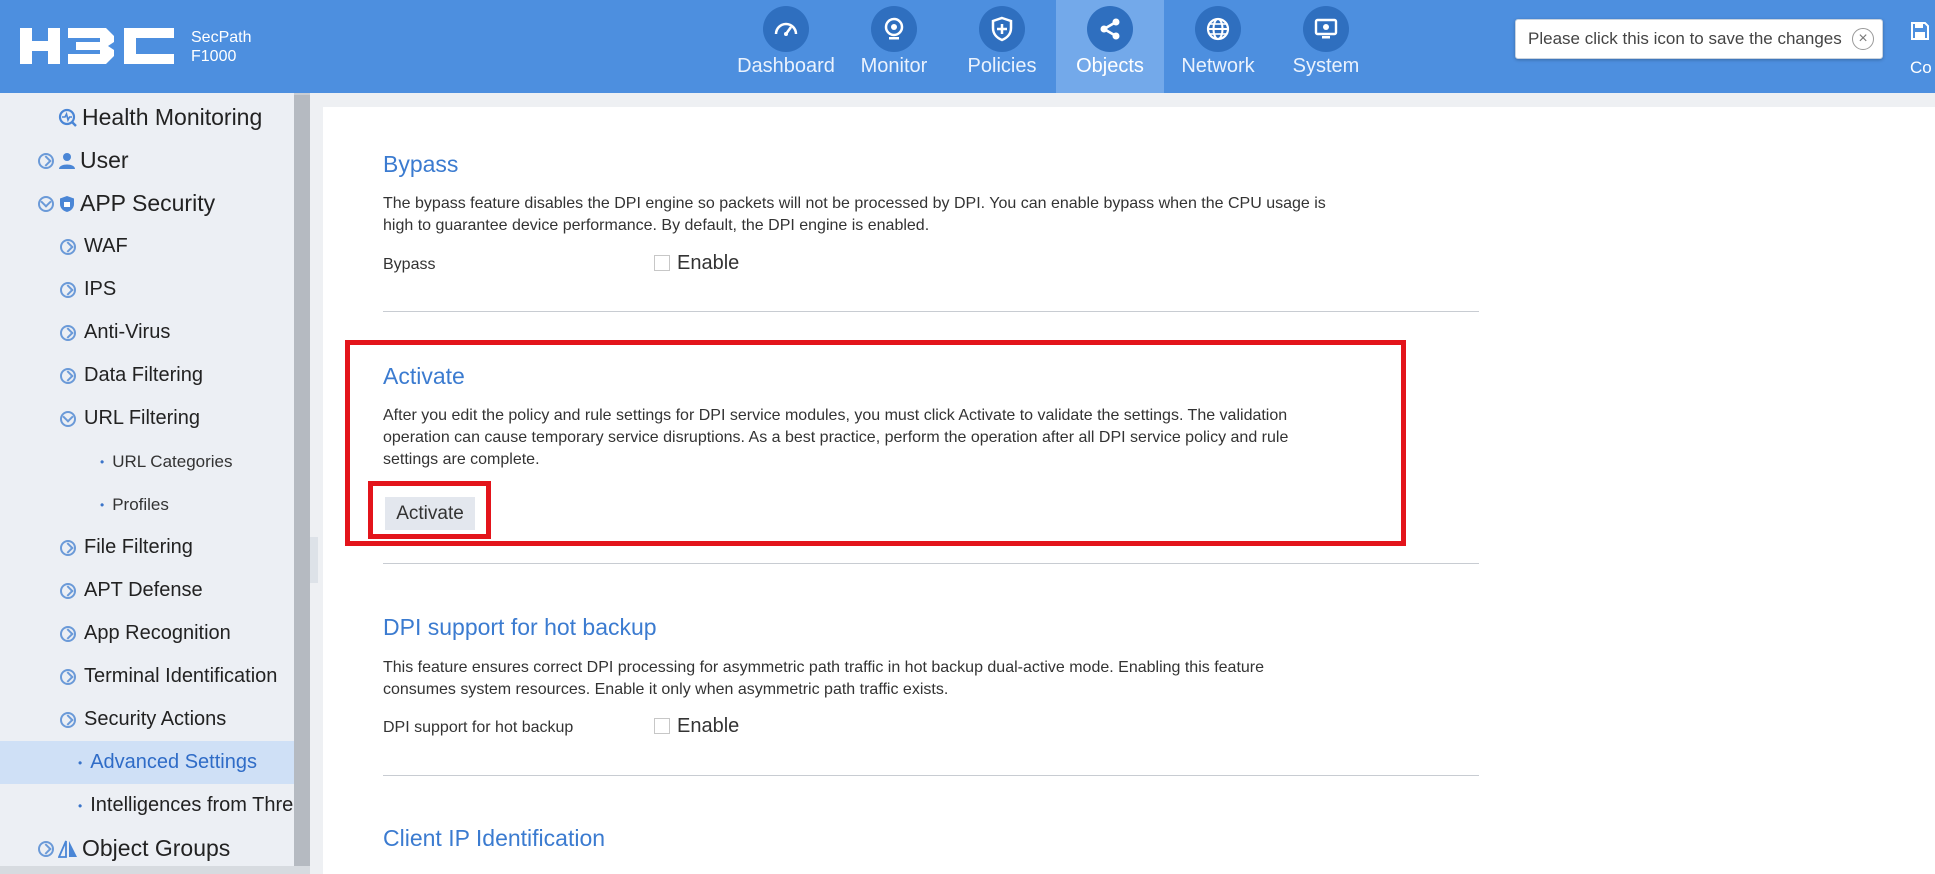 The image size is (1935, 874). I want to click on sidebar-item-label: Data Filtering, so click(143, 375).